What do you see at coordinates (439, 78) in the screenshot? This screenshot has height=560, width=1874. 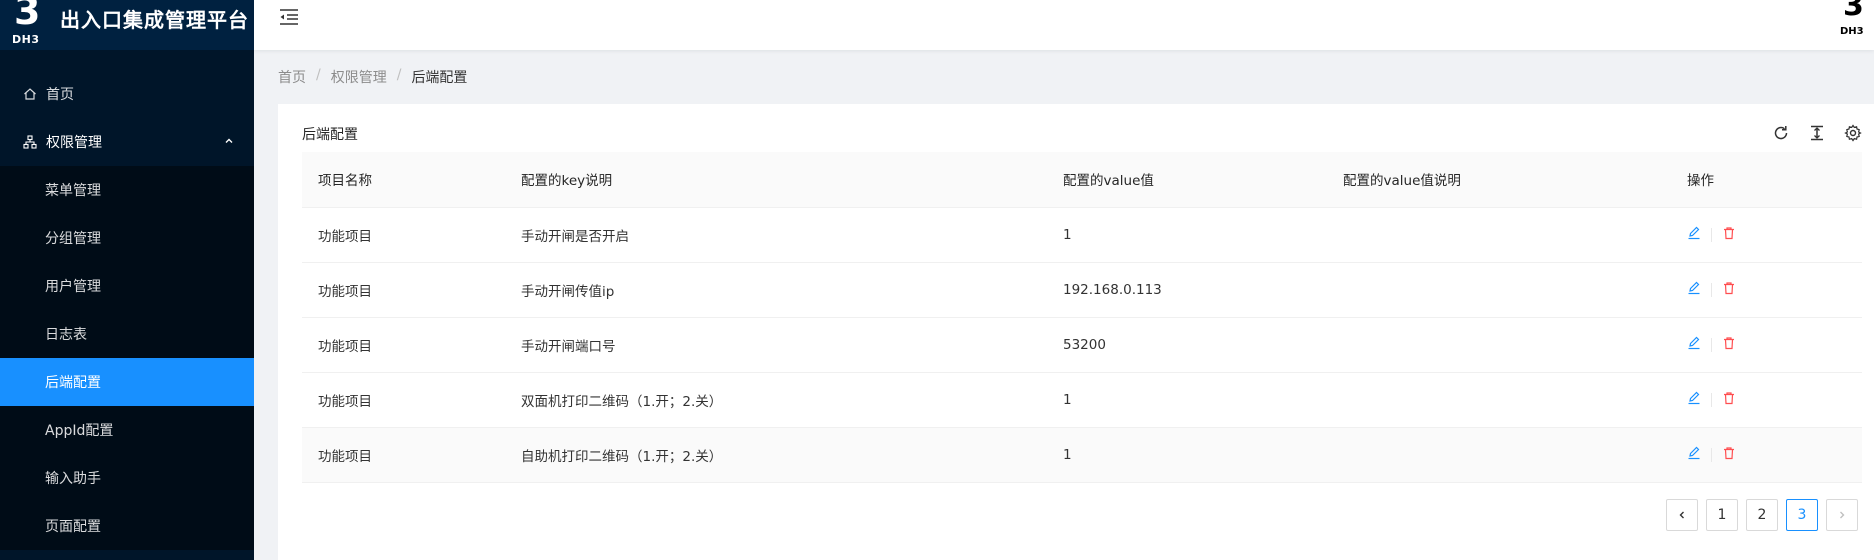 I see `breadcrumb-current: 后端配置` at bounding box center [439, 78].